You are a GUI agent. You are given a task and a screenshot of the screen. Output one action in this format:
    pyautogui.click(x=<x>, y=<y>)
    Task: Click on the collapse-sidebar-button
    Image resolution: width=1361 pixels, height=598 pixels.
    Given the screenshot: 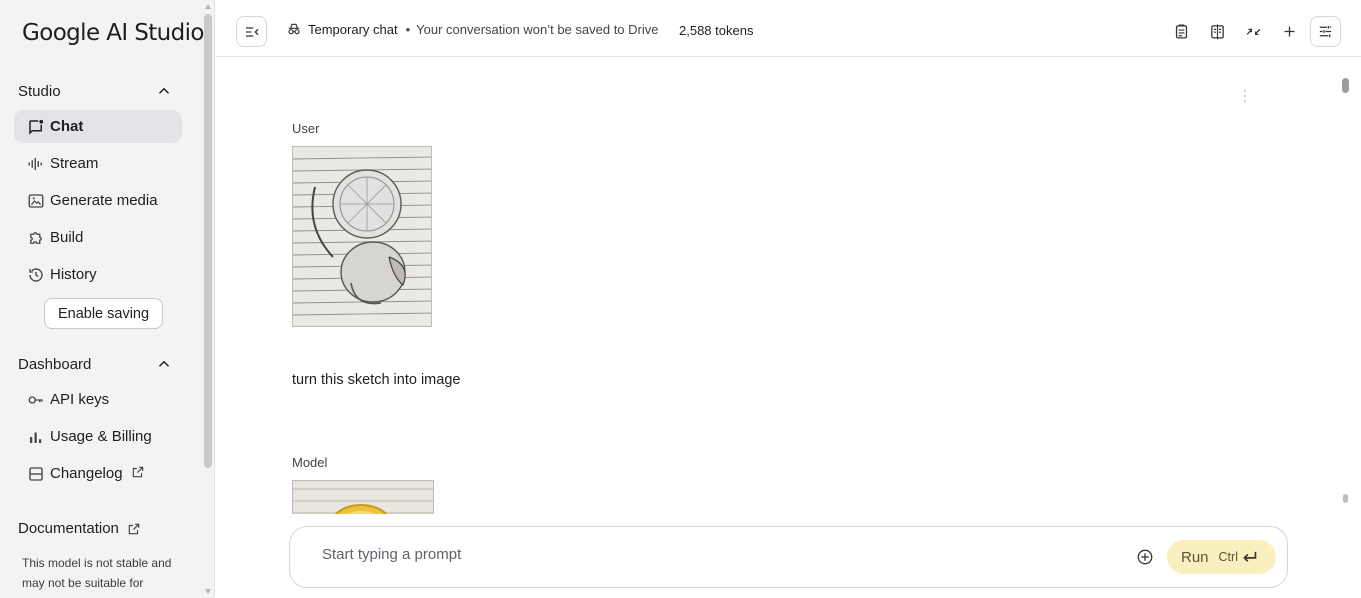 What is the action you would take?
    pyautogui.click(x=251, y=31)
    